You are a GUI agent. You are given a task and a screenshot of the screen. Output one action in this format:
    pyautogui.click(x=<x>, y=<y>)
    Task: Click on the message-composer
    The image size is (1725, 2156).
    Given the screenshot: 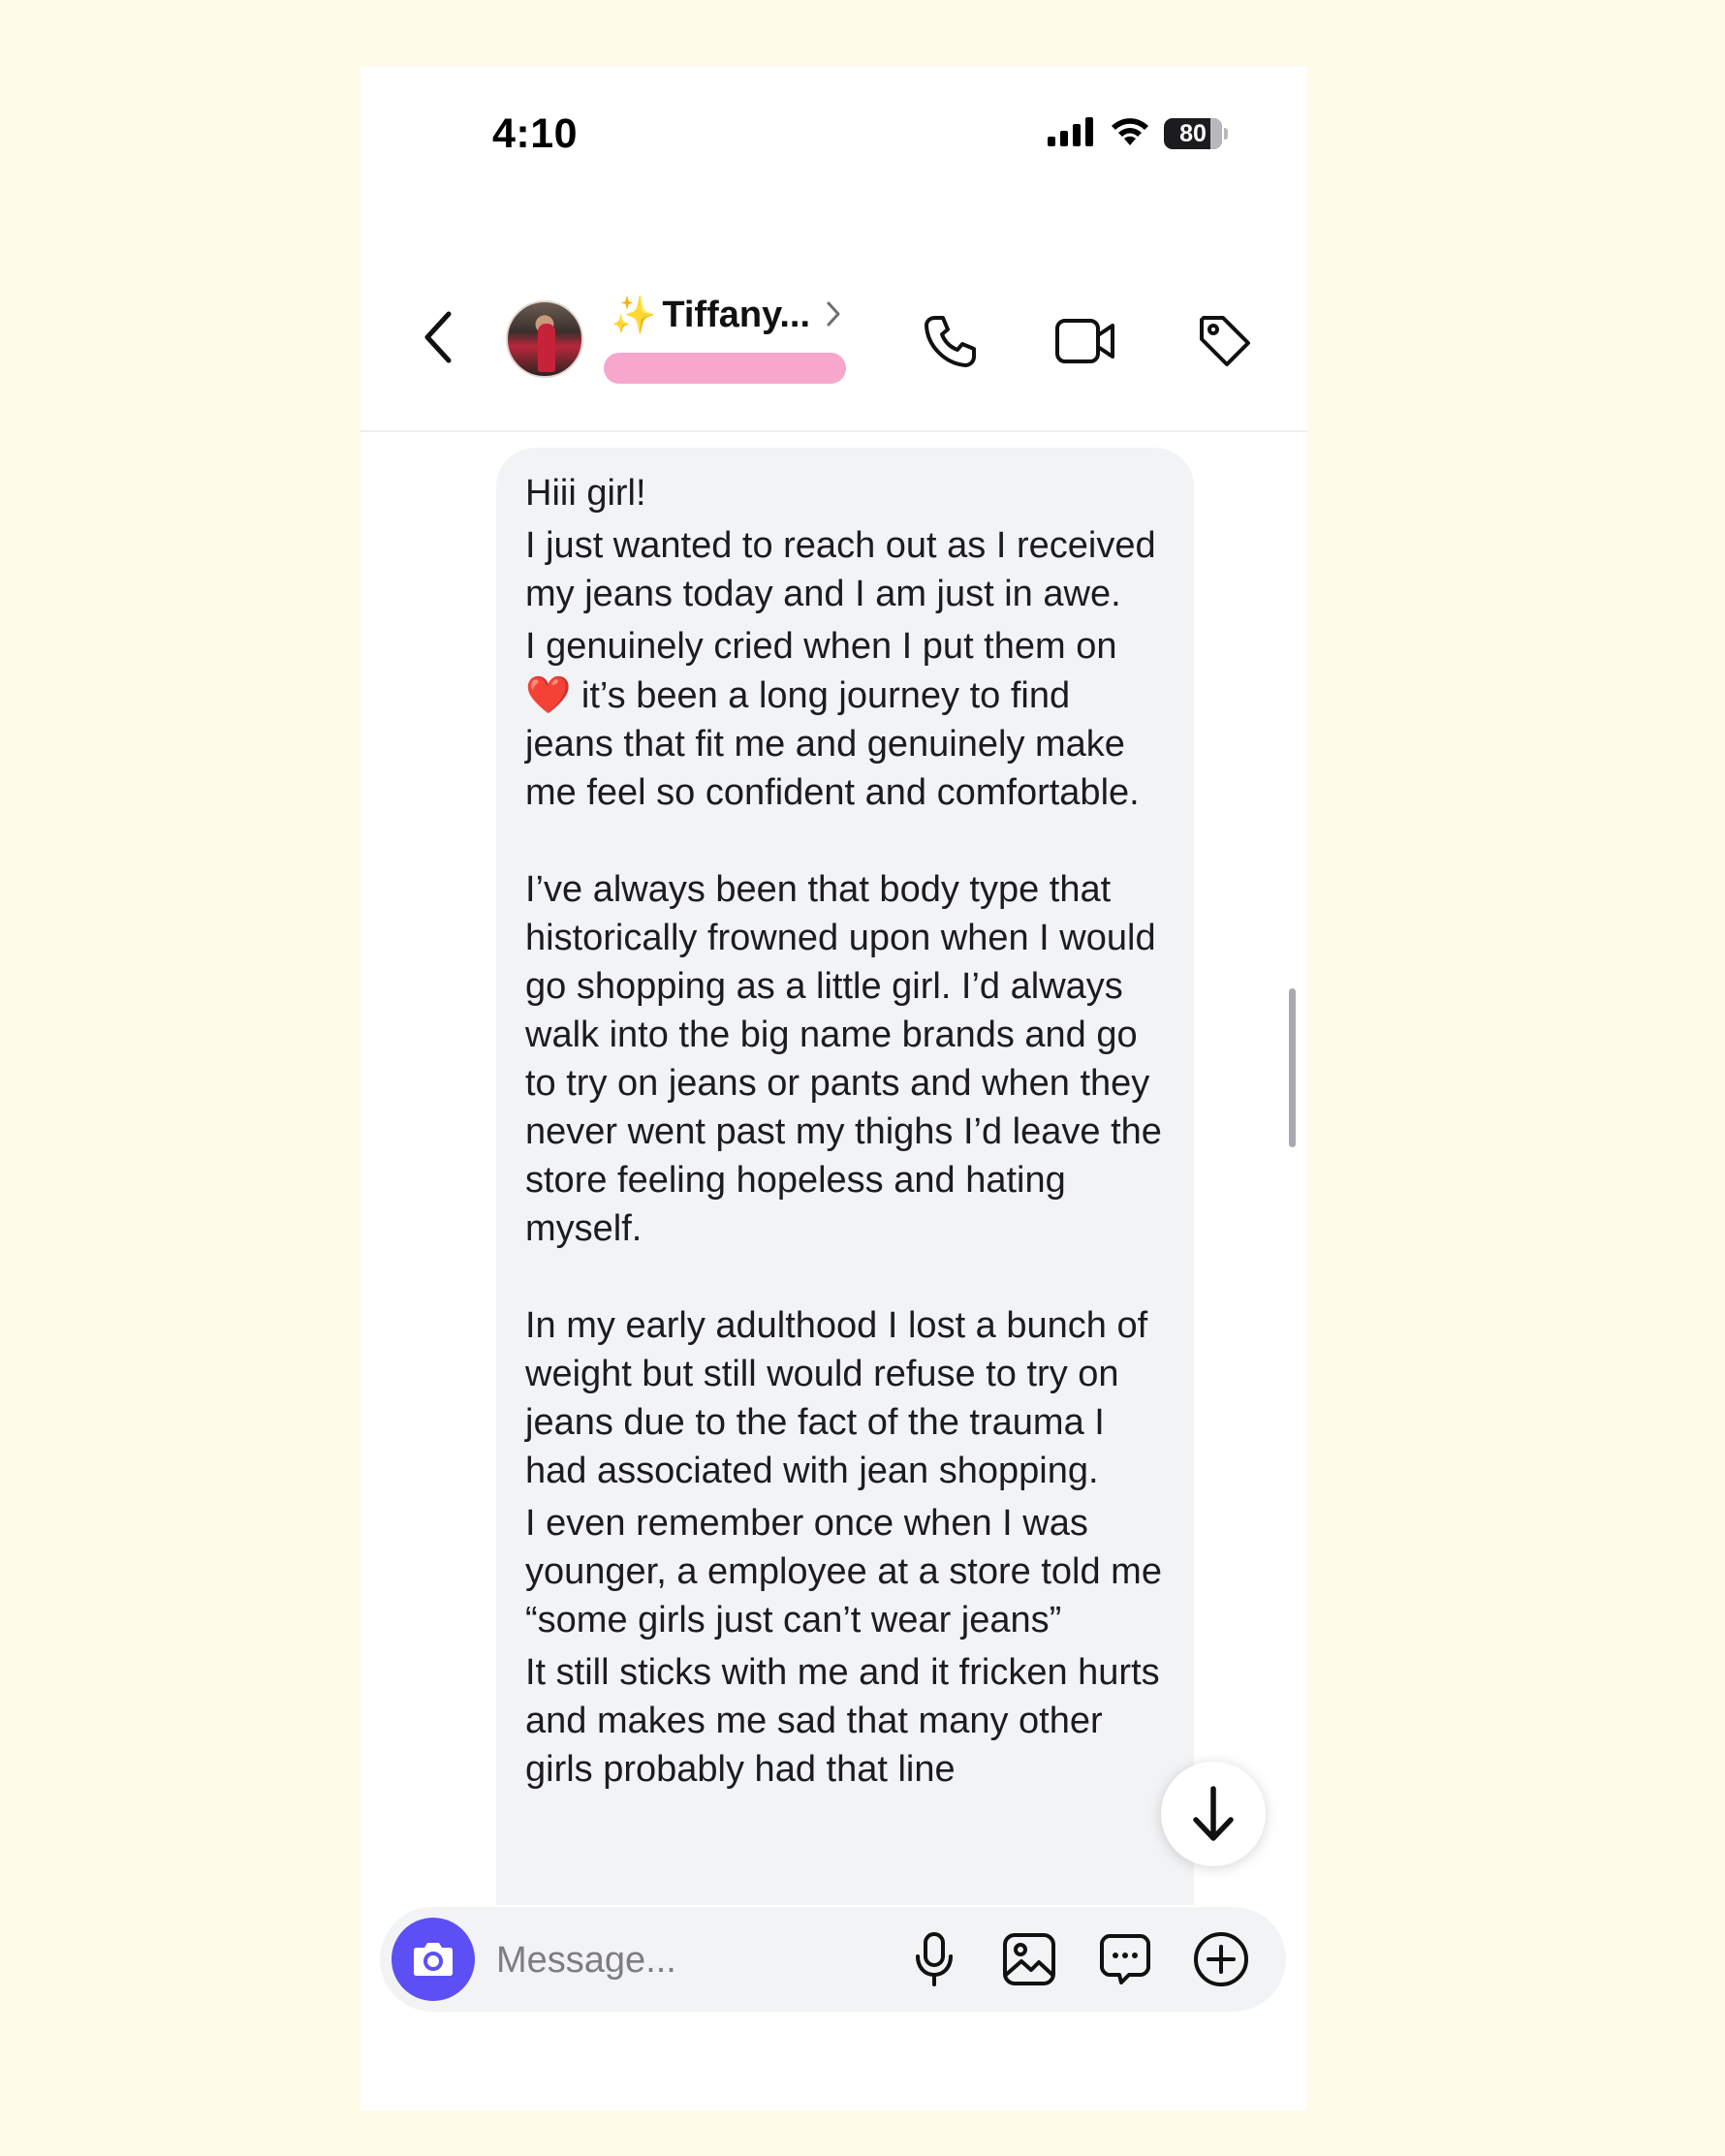 What is the action you would take?
    pyautogui.click(x=833, y=1959)
    